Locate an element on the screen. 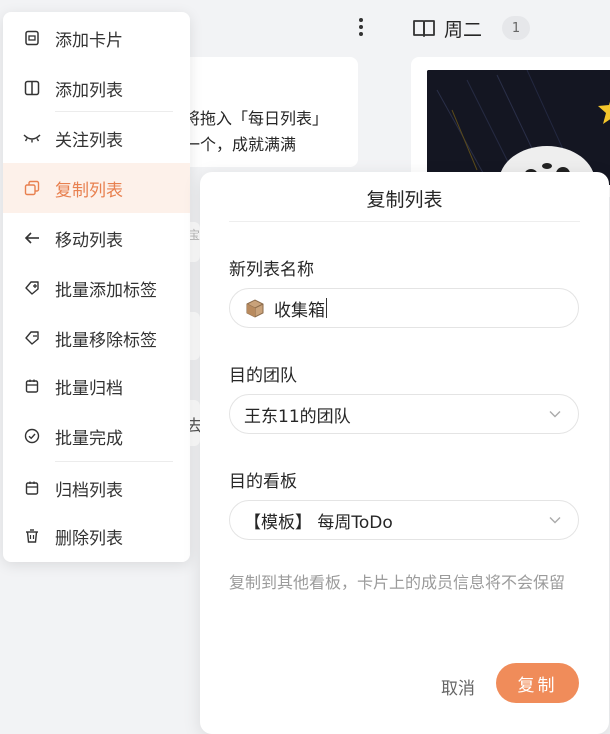 The width and height of the screenshot is (610, 734). menu-item-add-list: 添加列表 is located at coordinates (96, 88).